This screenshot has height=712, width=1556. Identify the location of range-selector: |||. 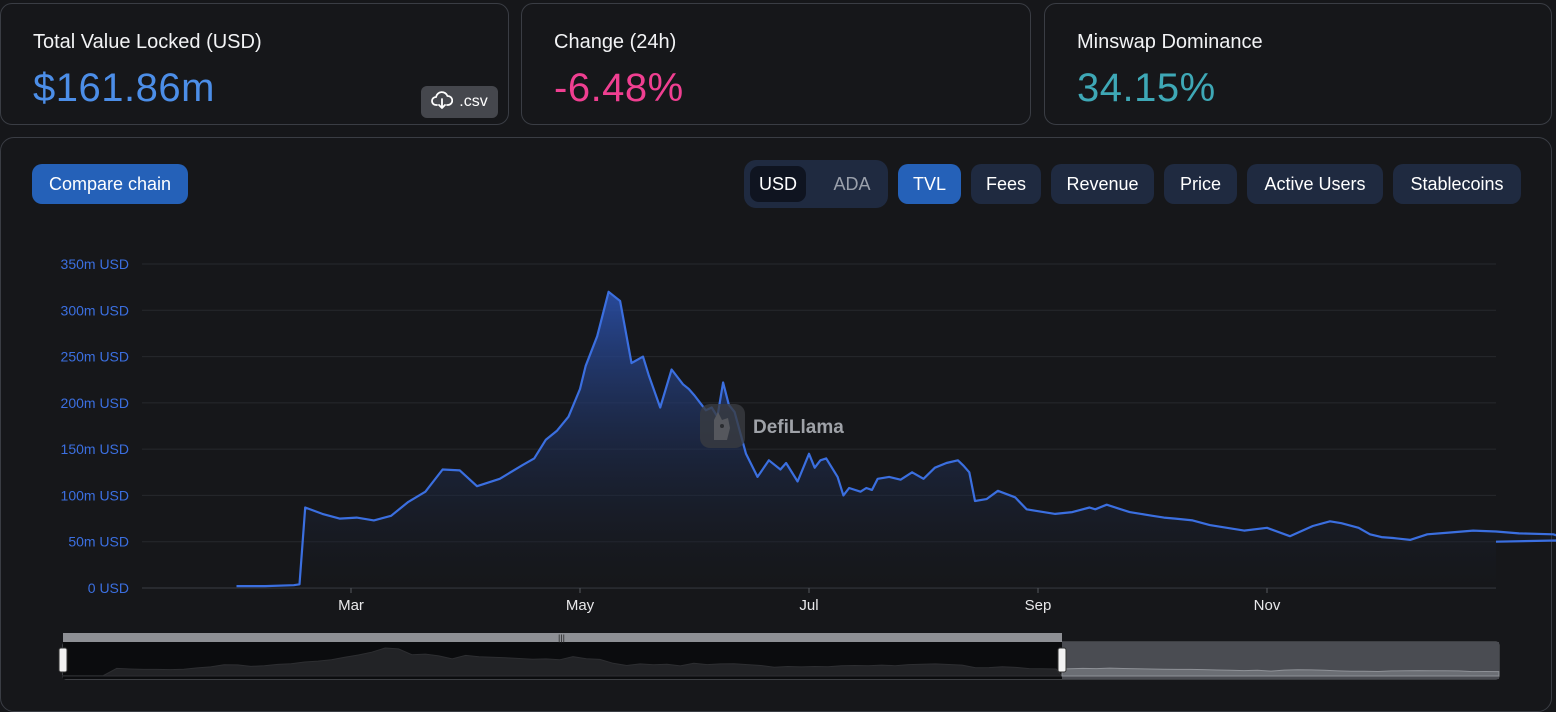
(779, 656).